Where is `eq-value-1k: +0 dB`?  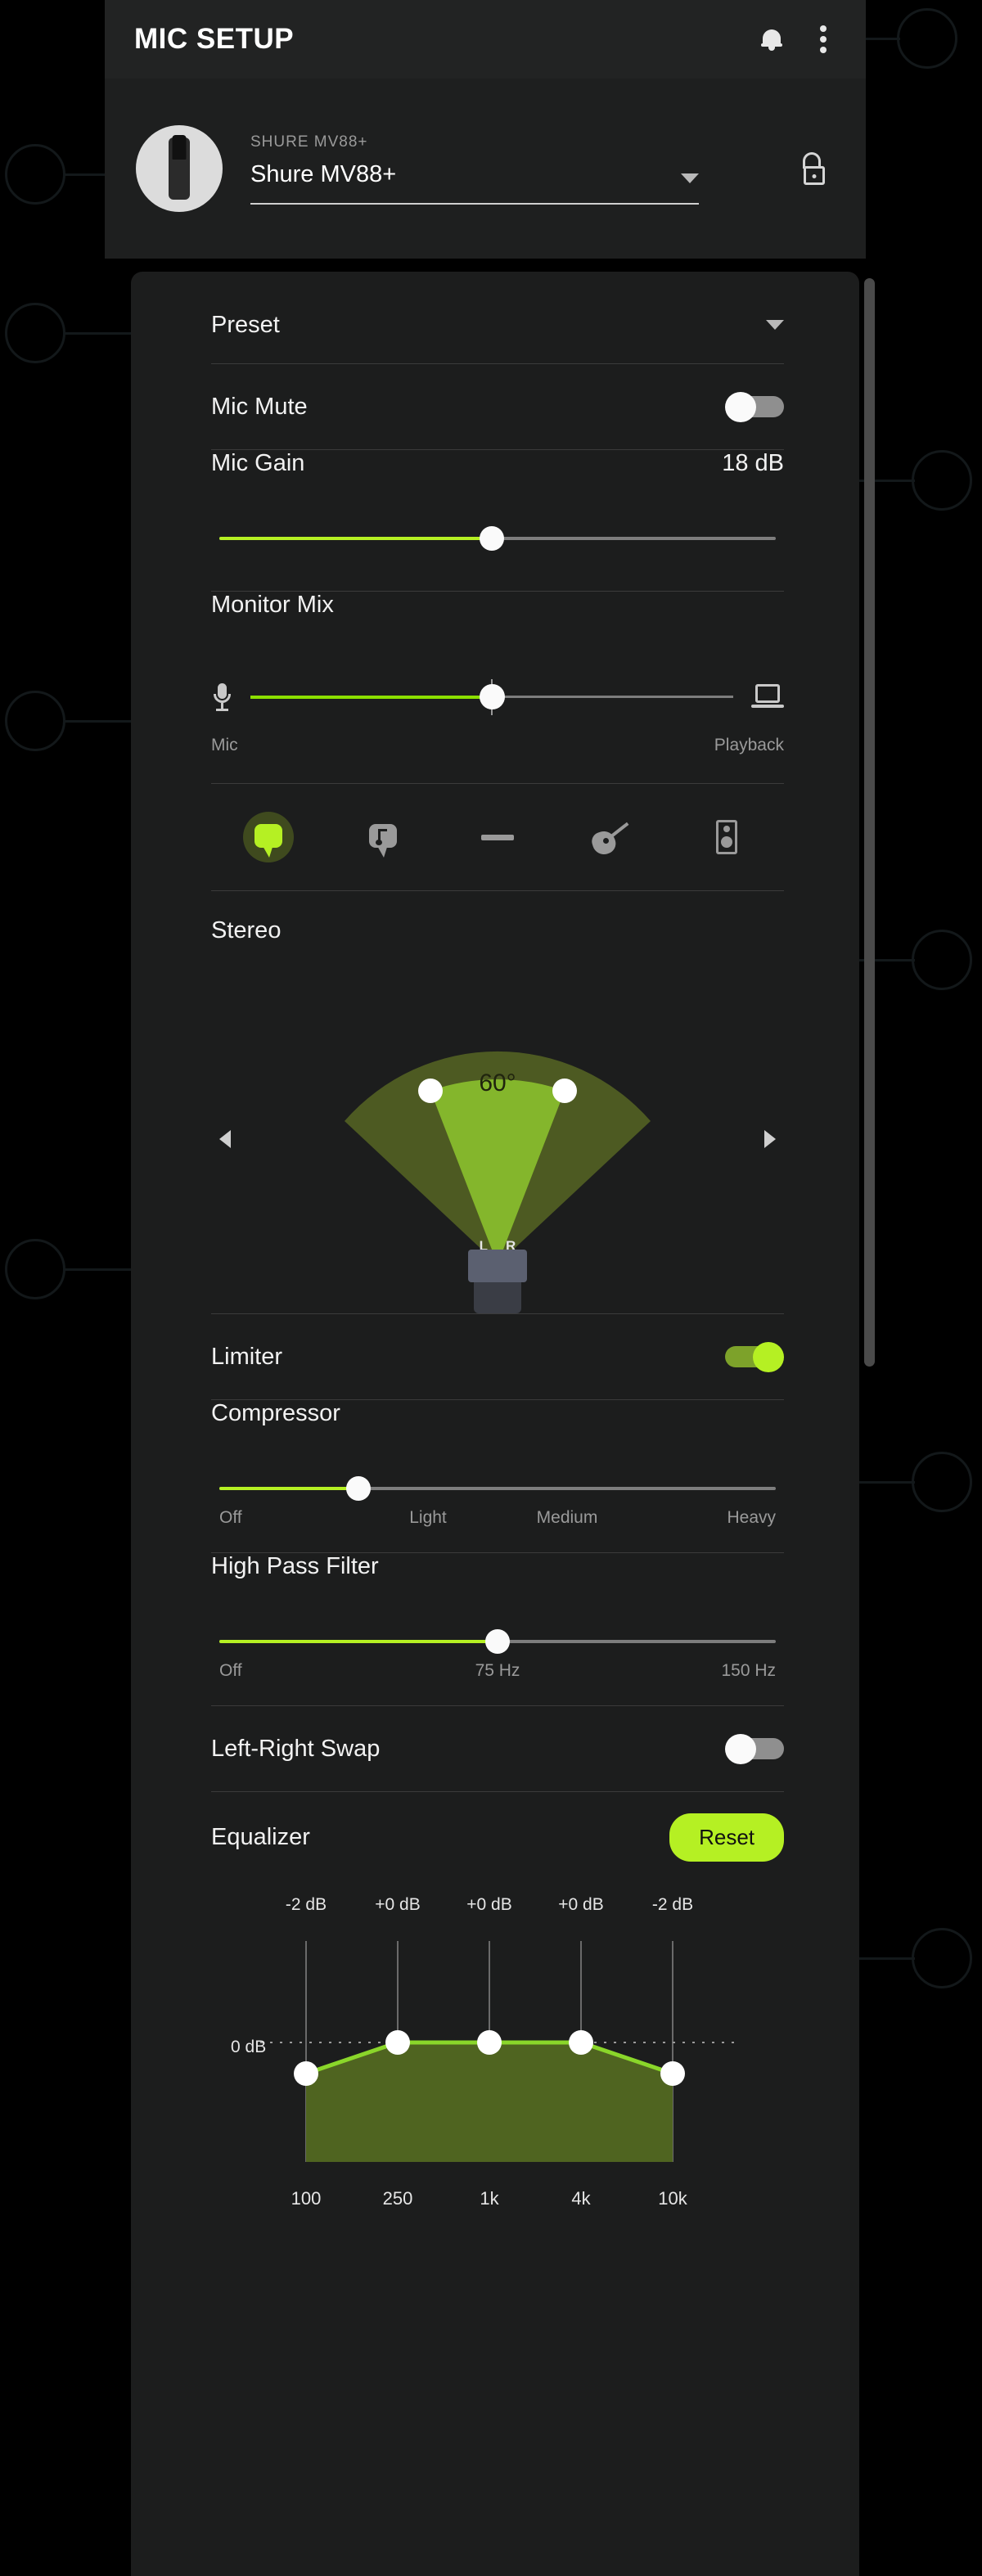
eq-value-1k: +0 dB is located at coordinates (489, 1905).